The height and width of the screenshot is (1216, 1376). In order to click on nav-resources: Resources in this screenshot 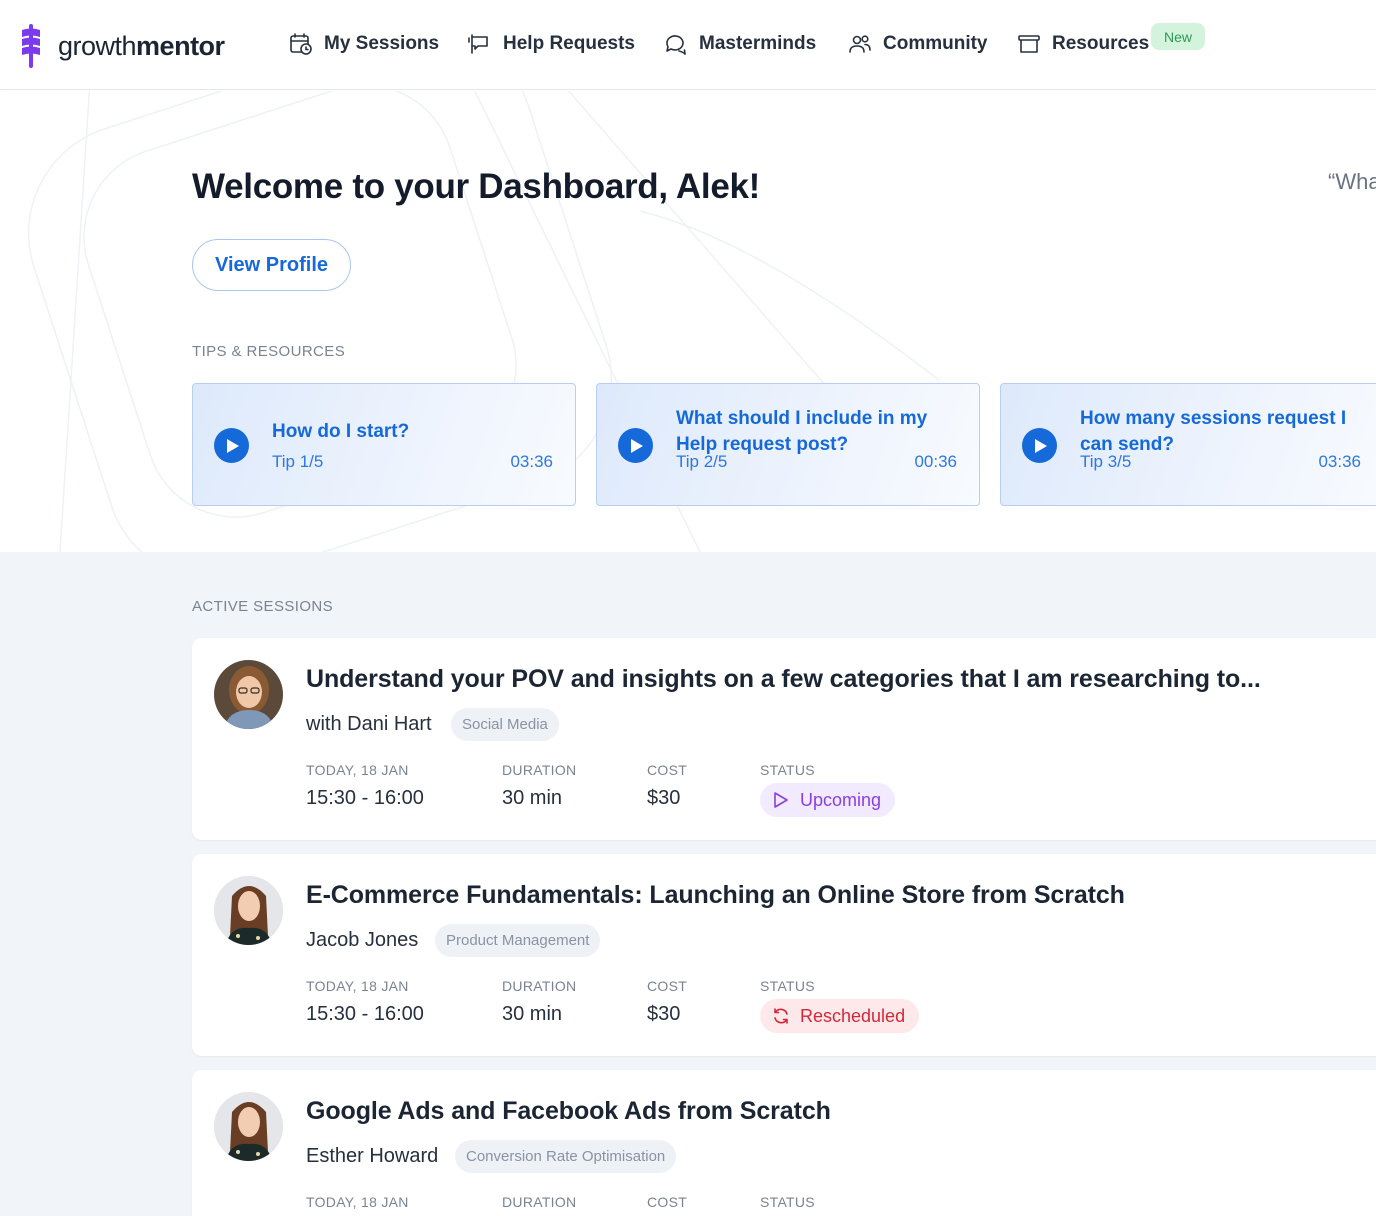, I will do `click(1083, 44)`.